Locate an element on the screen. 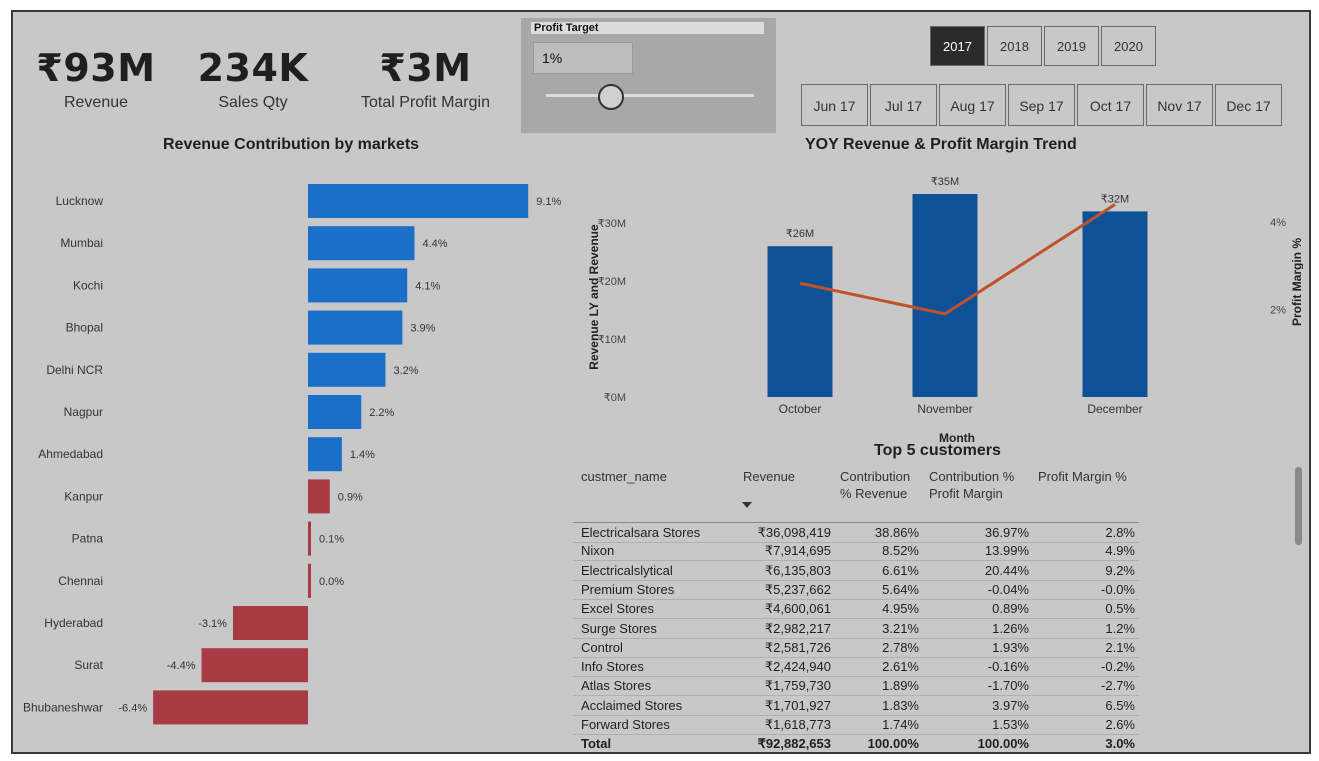 The image size is (1319, 761). column-header-contribution-margin: Contribution % Profit Margin is located at coordinates (979, 485).